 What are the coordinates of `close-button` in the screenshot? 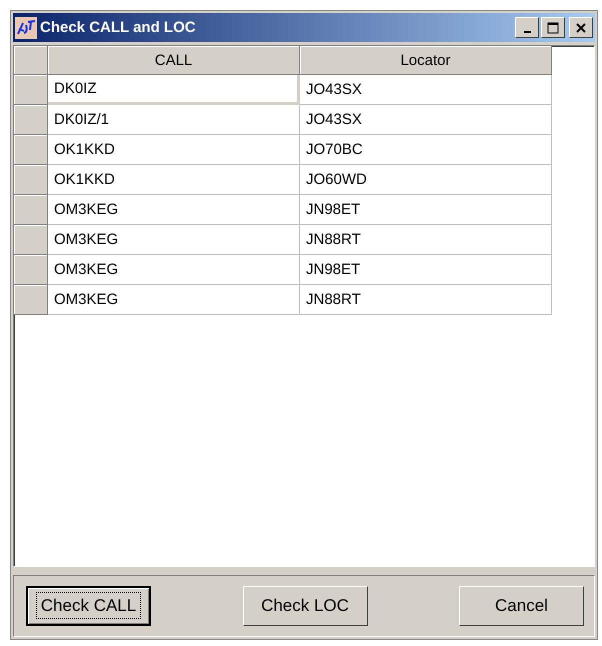 It's located at (581, 27).